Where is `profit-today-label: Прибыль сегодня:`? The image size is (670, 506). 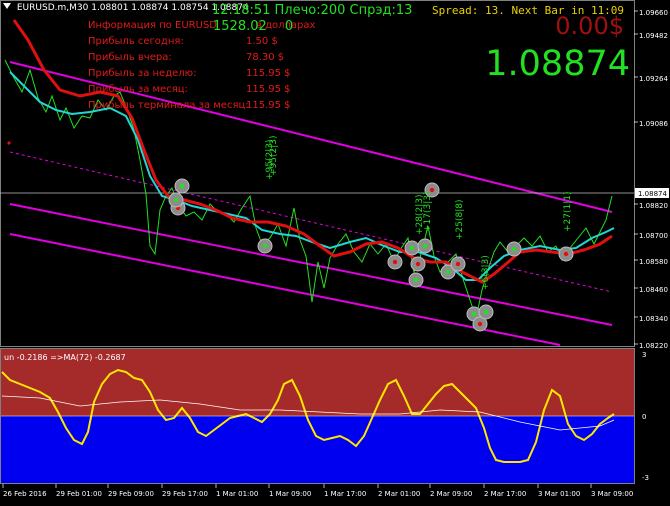 profit-today-label: Прибыль сегодня: is located at coordinates (136, 41).